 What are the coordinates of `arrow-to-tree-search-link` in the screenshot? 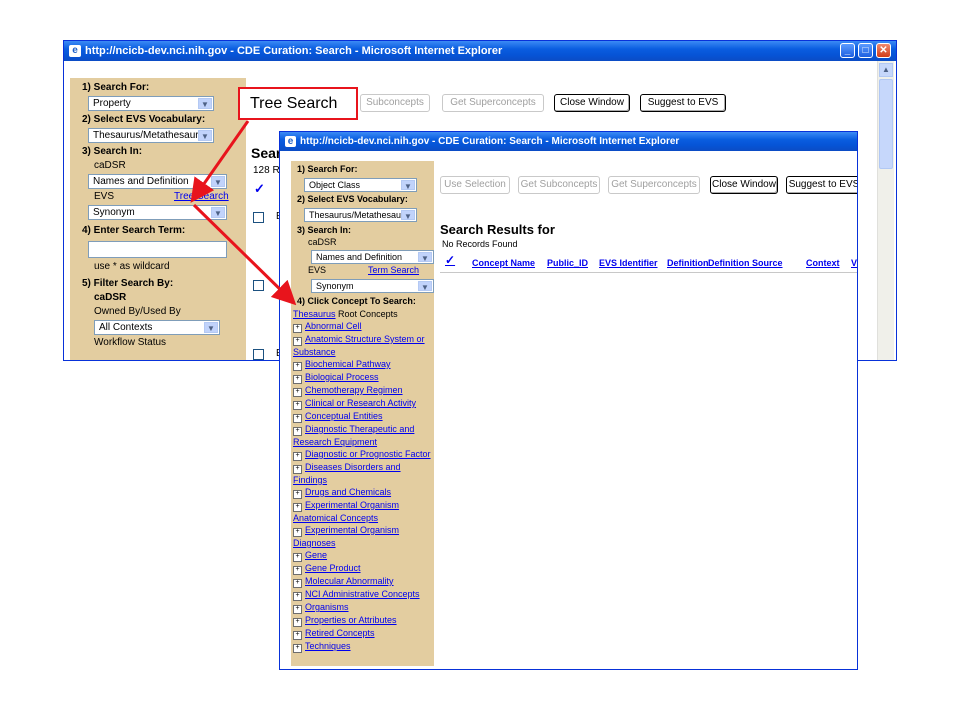 It's located at (220, 161).